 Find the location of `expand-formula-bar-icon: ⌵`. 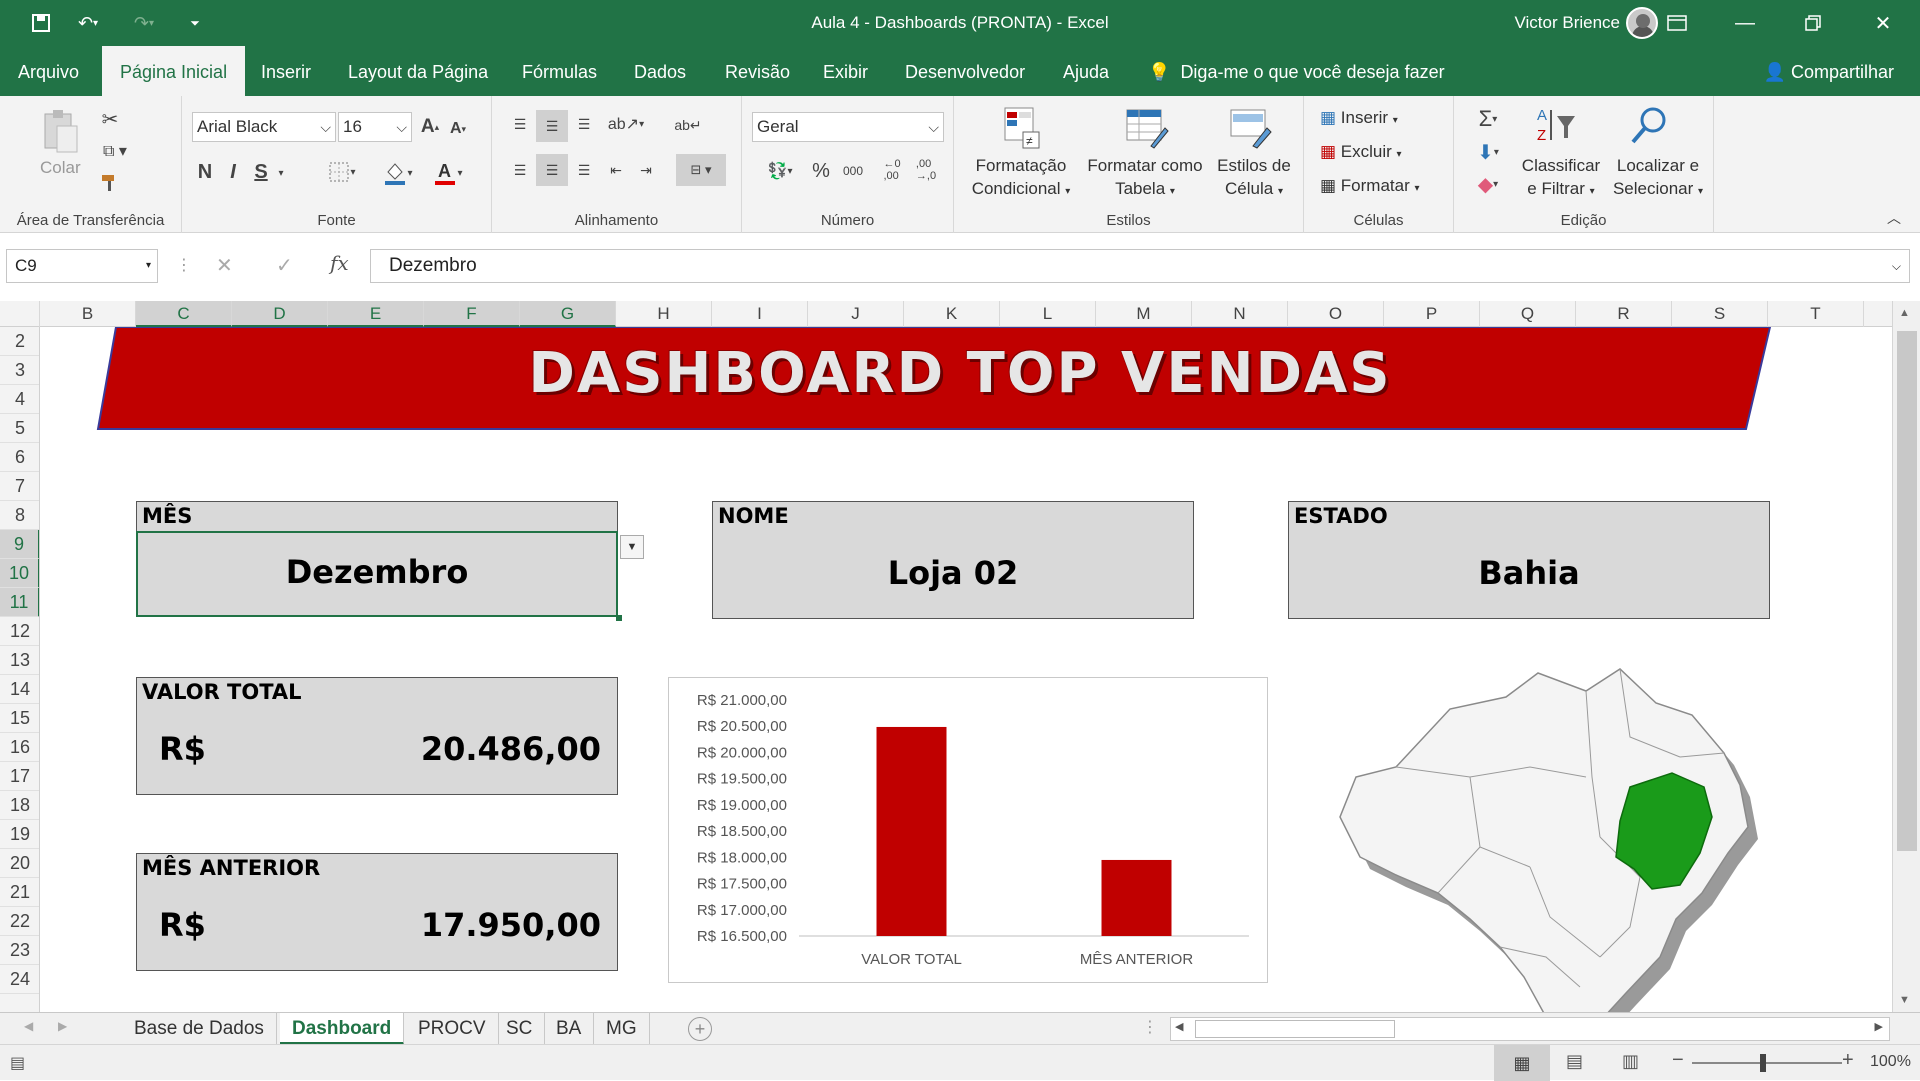

expand-formula-bar-icon: ⌵ is located at coordinates (1896, 266).